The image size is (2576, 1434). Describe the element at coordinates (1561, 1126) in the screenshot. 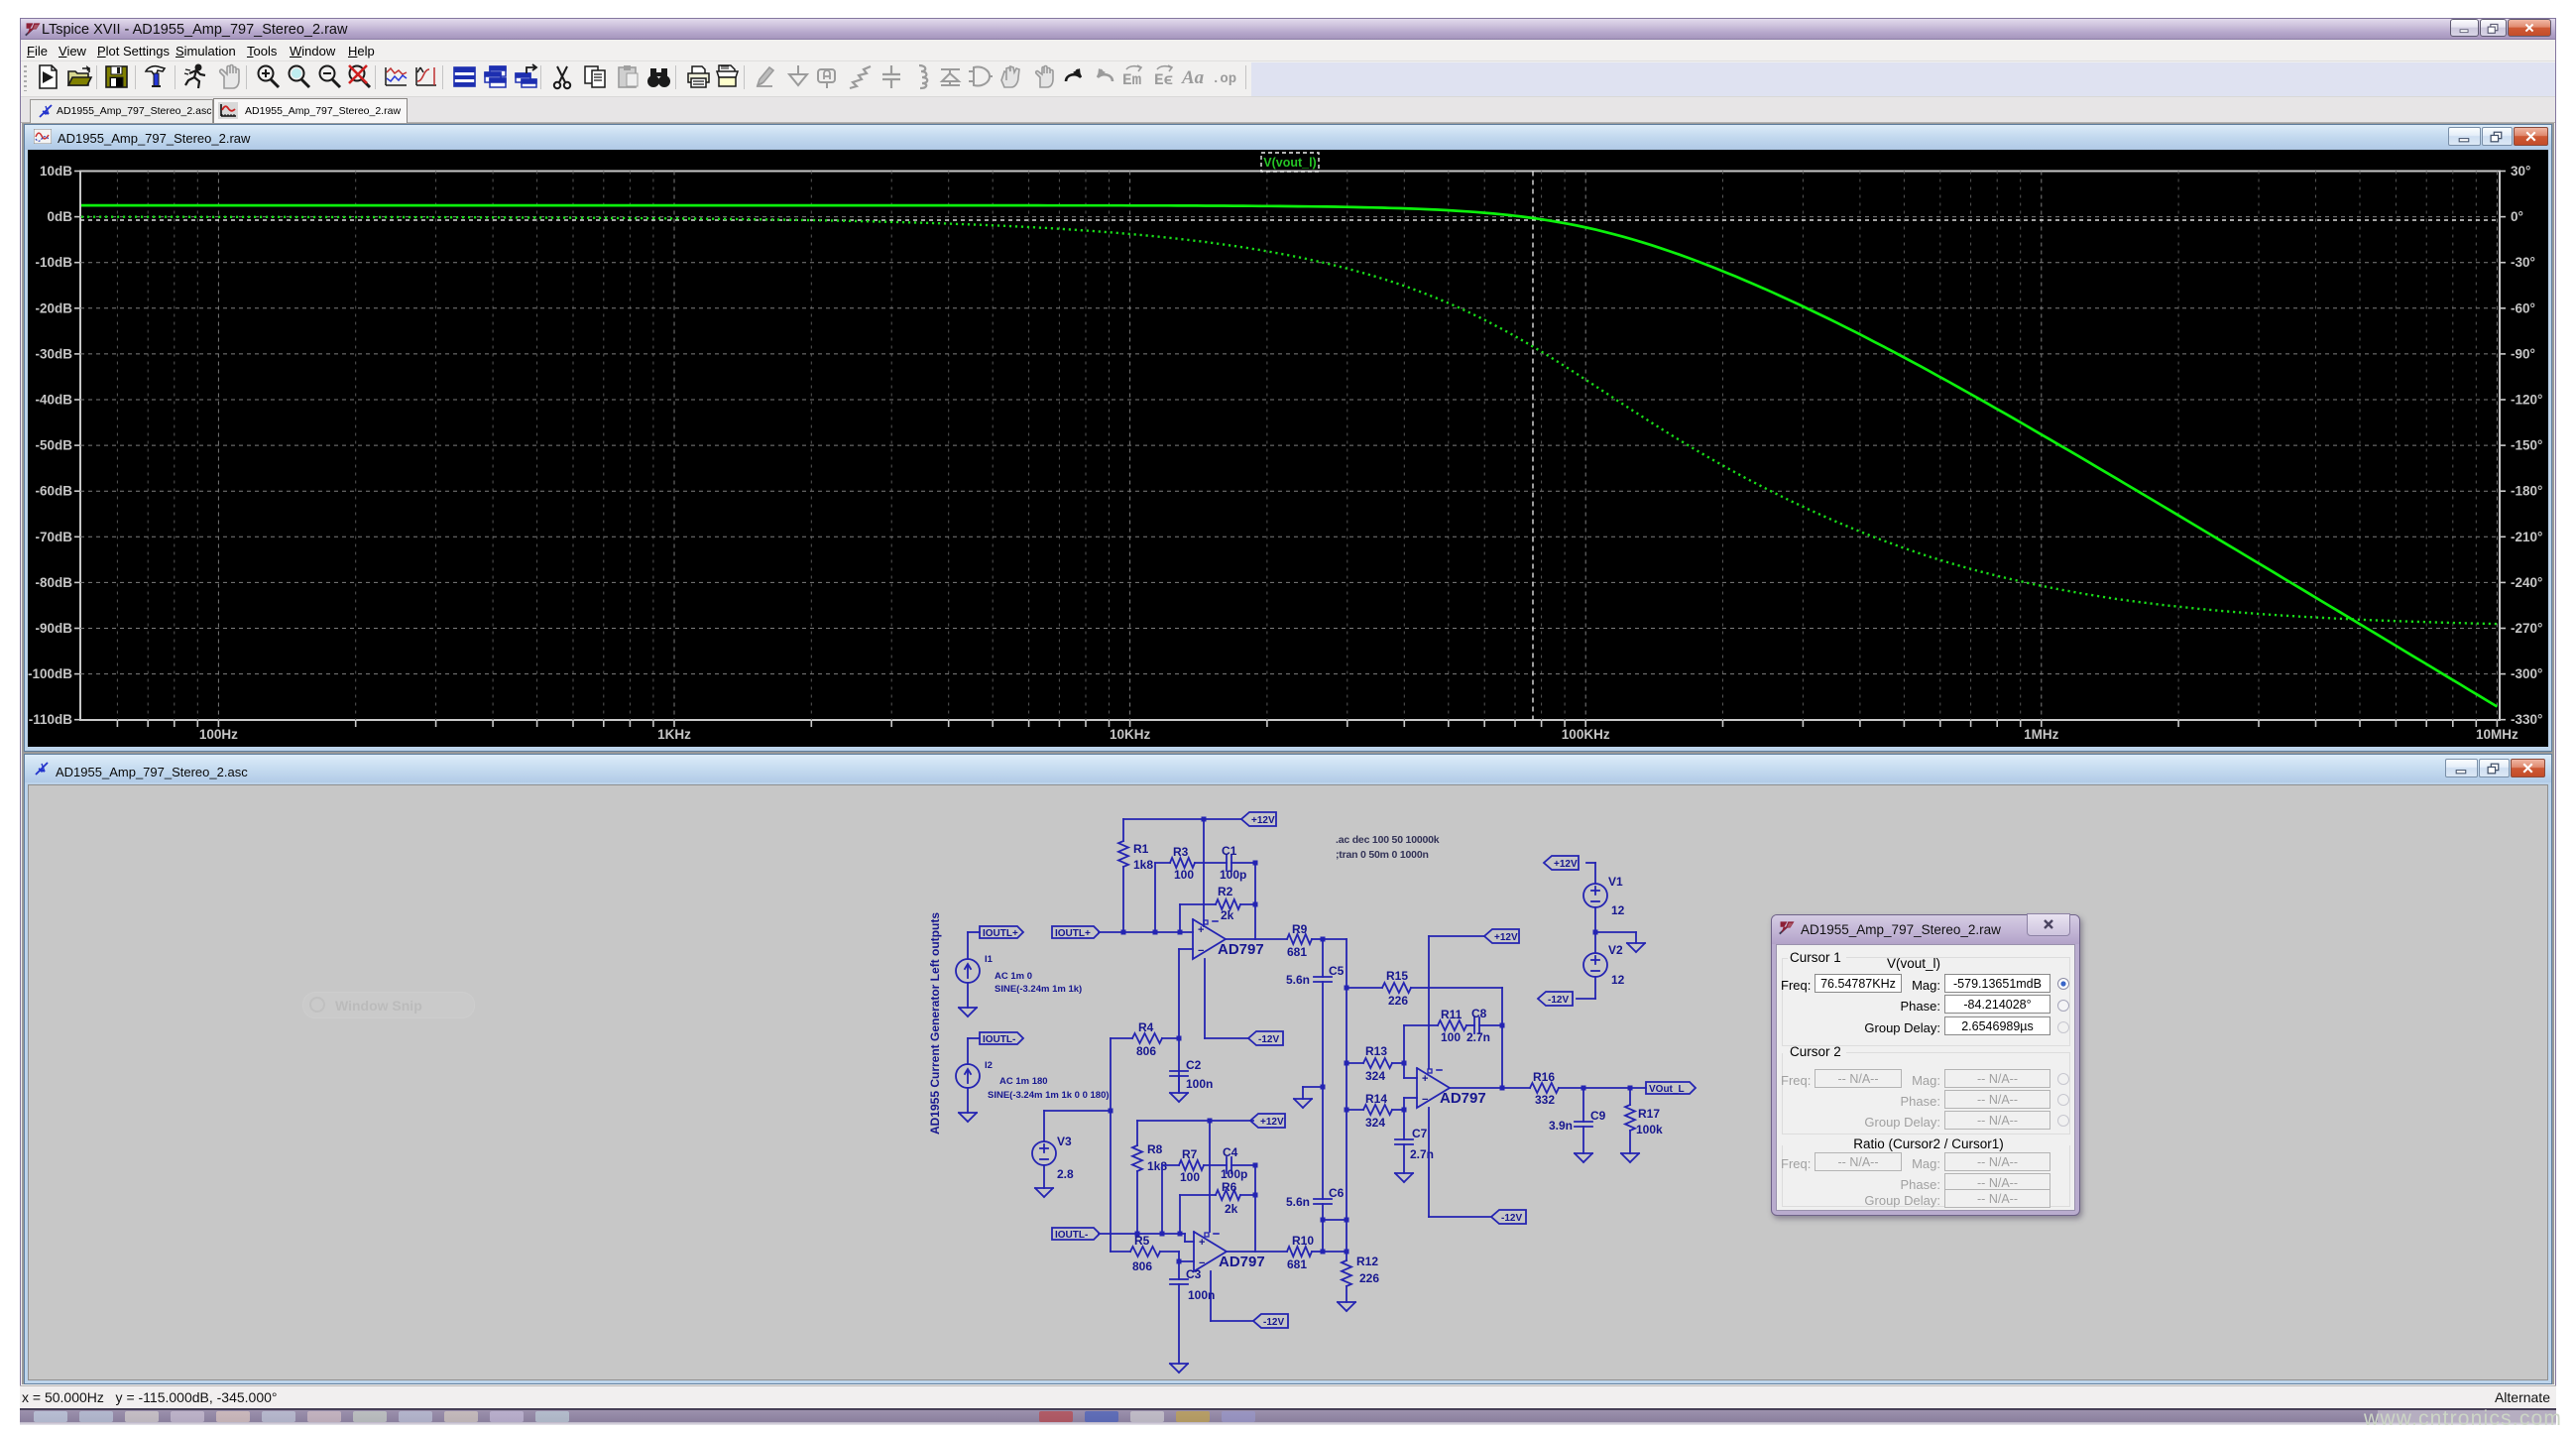

I see `svg-text: 3.9n` at that location.